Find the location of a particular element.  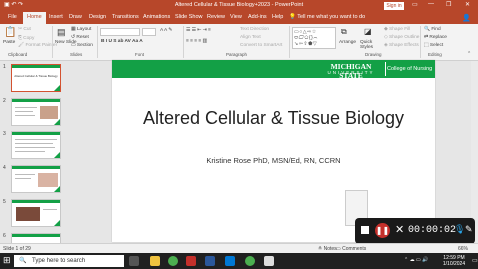

cut-label: Cut is located at coordinates (27, 29).